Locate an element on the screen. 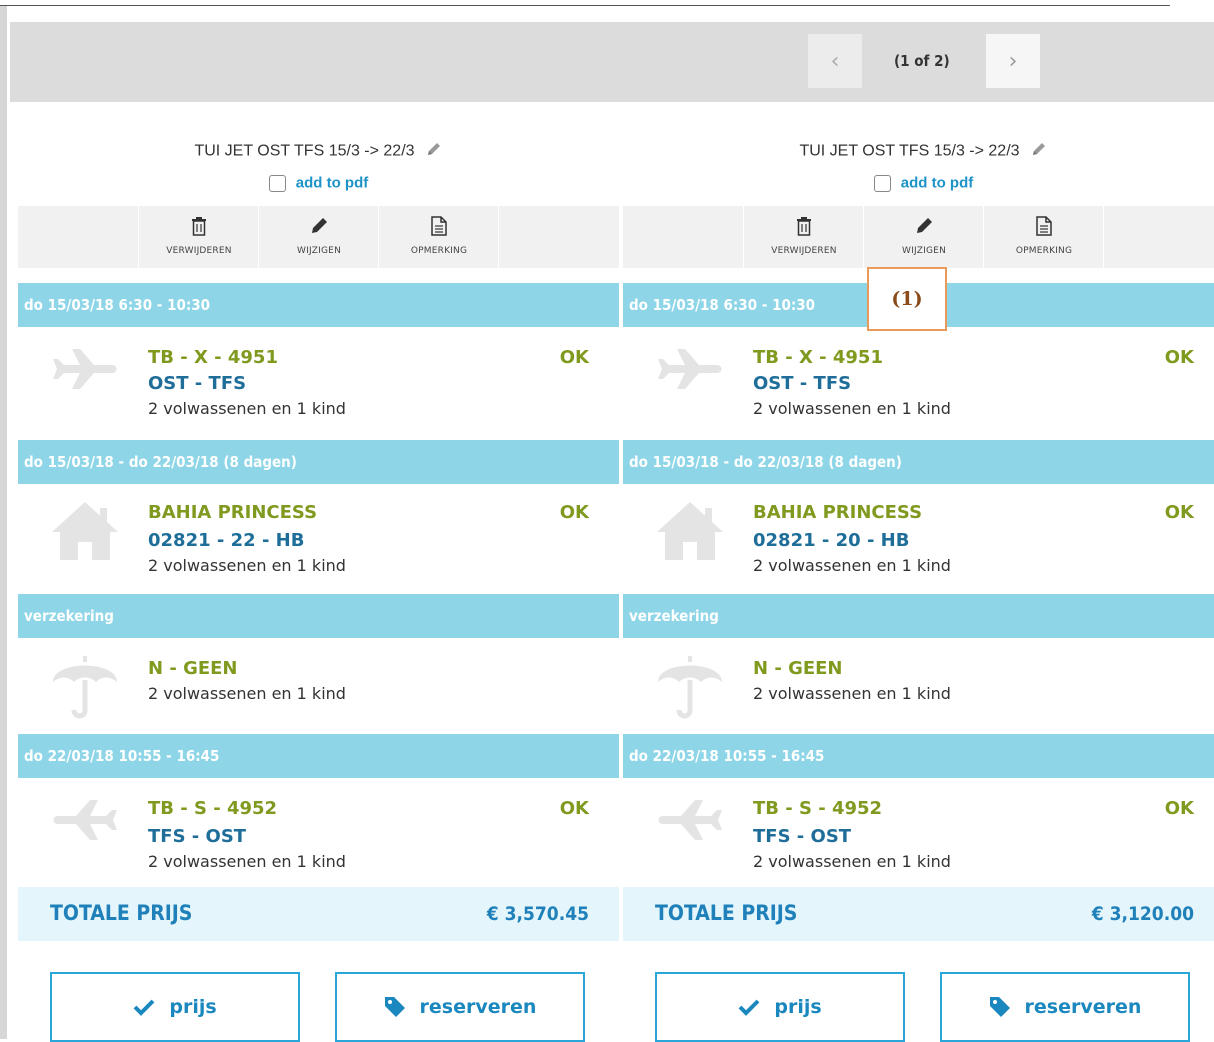  previous-page-button: ‹ is located at coordinates (835, 61).